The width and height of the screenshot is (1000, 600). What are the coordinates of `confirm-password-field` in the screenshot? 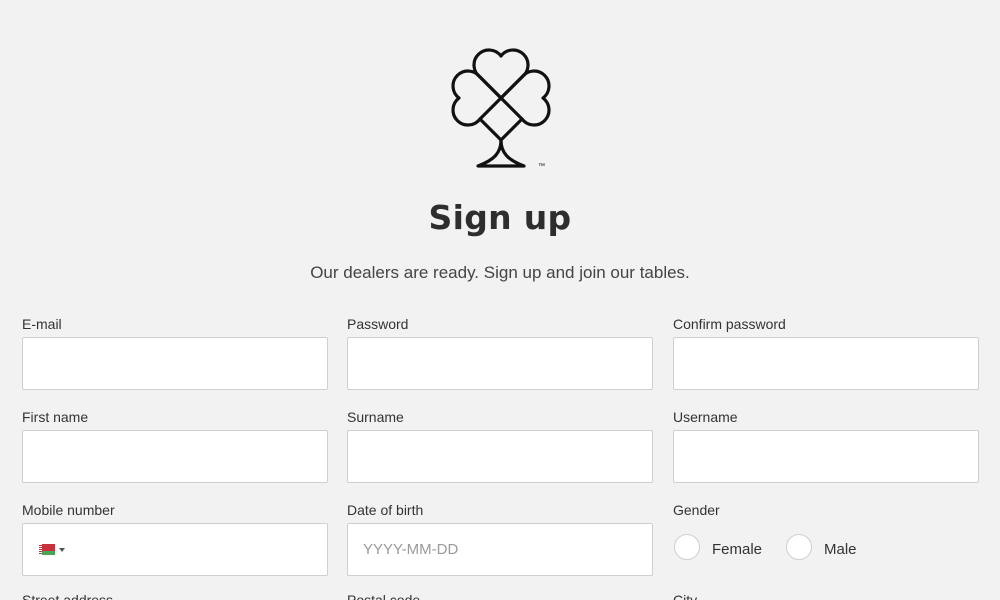 It's located at (826, 363).